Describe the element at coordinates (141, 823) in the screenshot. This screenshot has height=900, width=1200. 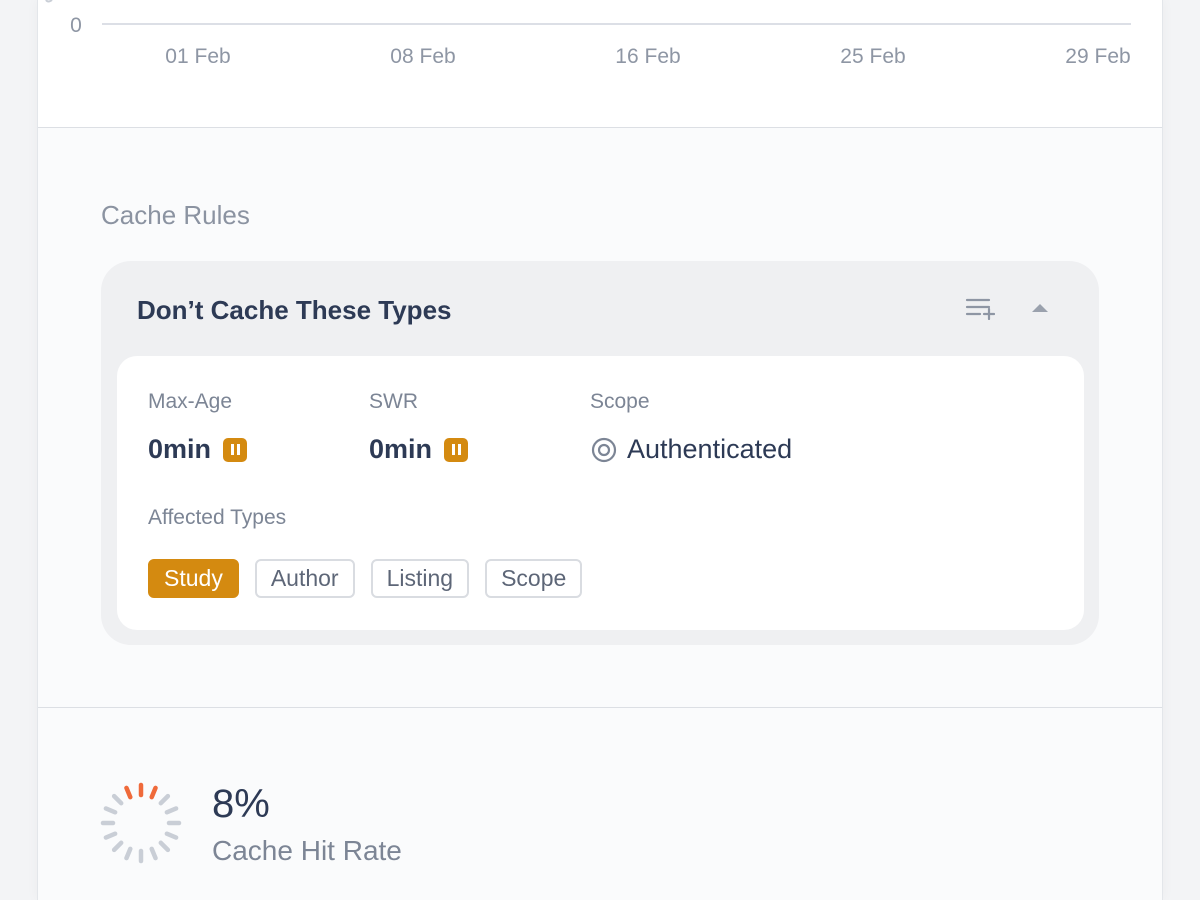
I see `cache-hit-rate-gauge` at that location.